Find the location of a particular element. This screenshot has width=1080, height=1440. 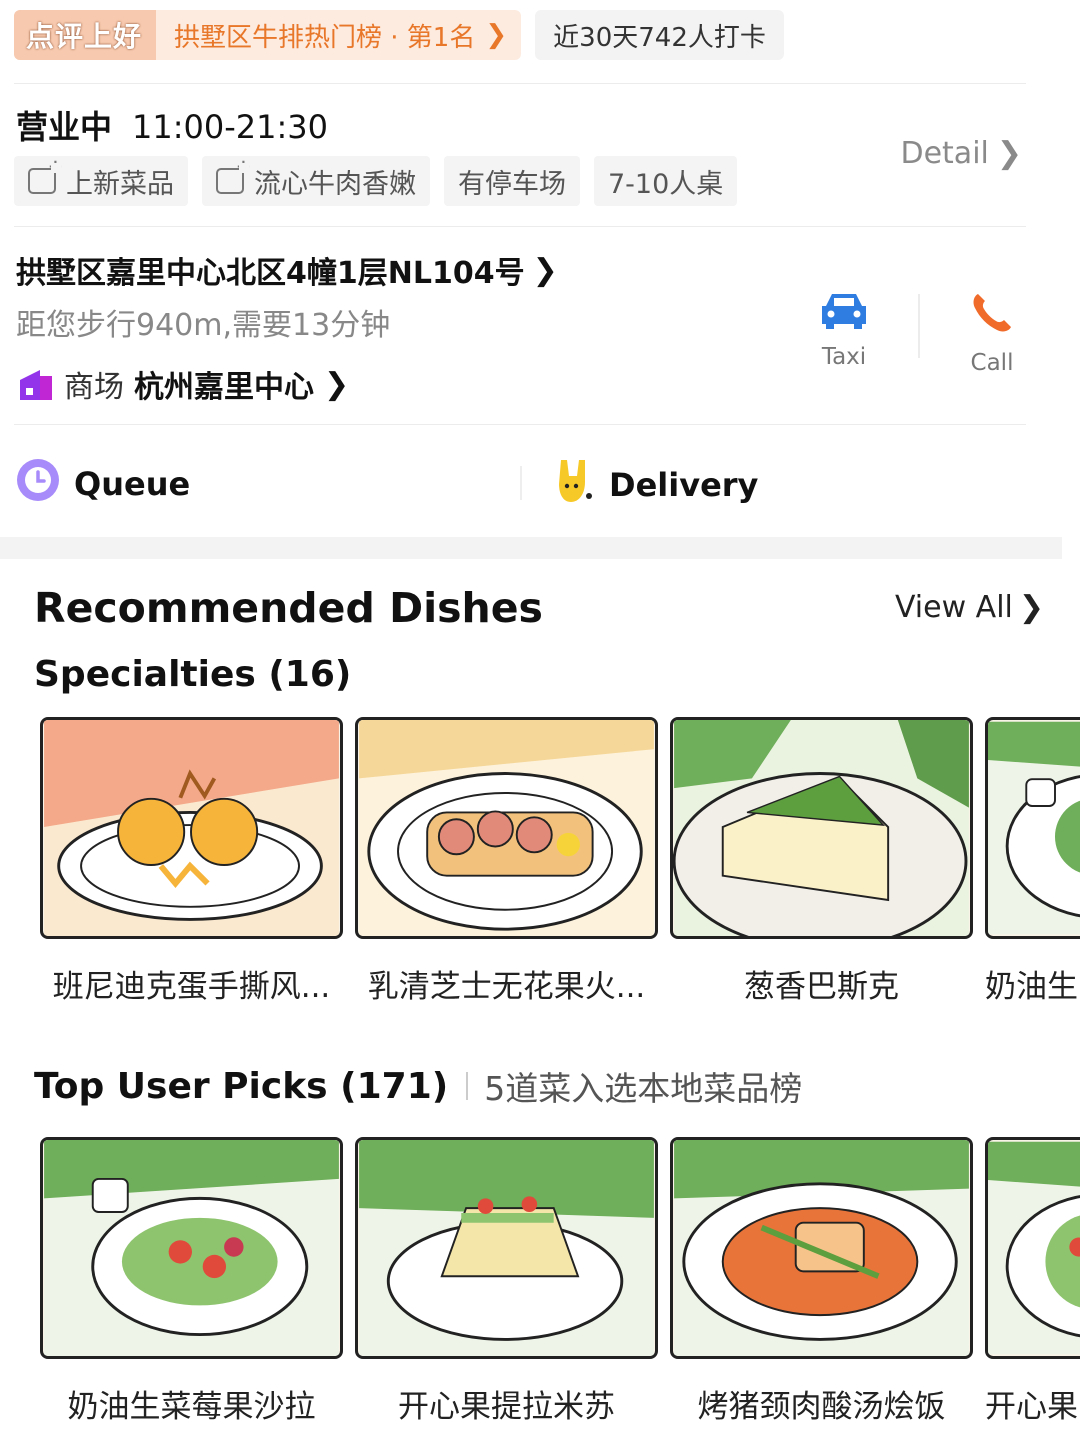

detail-label: Detail is located at coordinates (944, 153).